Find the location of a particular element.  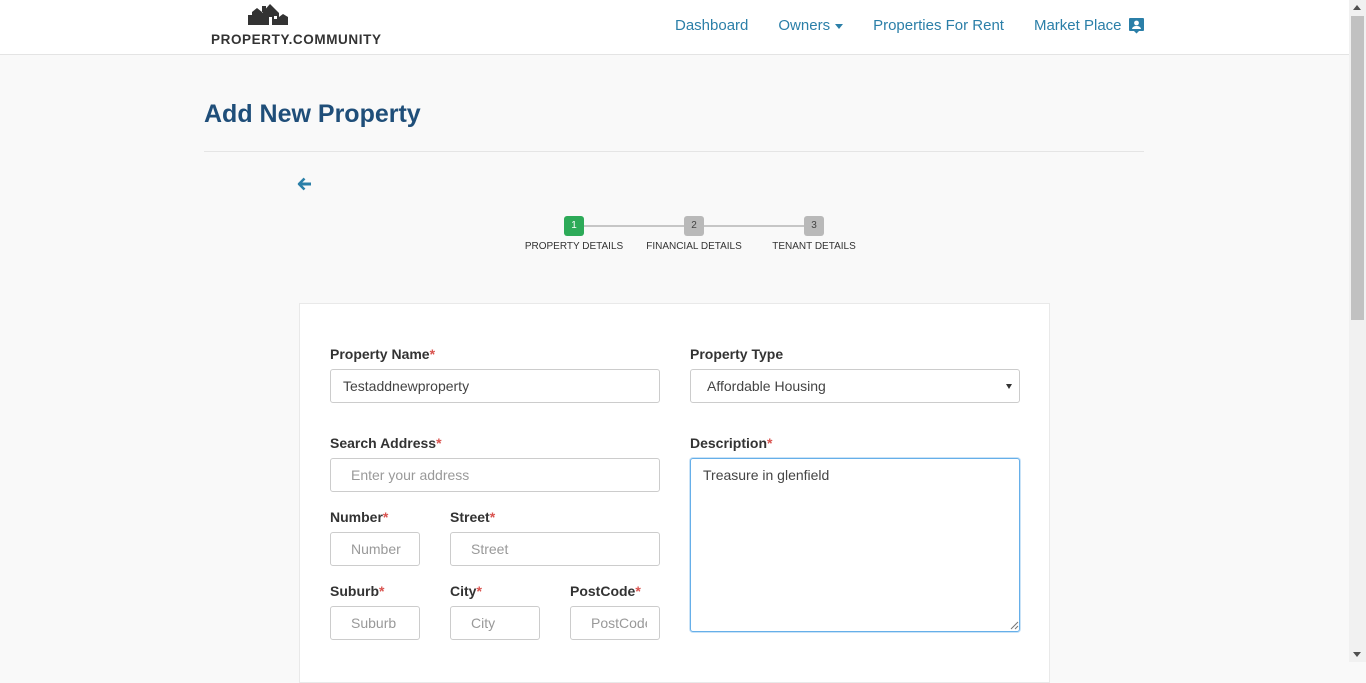

step-2-label: FINANCIAL DETAILS is located at coordinates (694, 246).